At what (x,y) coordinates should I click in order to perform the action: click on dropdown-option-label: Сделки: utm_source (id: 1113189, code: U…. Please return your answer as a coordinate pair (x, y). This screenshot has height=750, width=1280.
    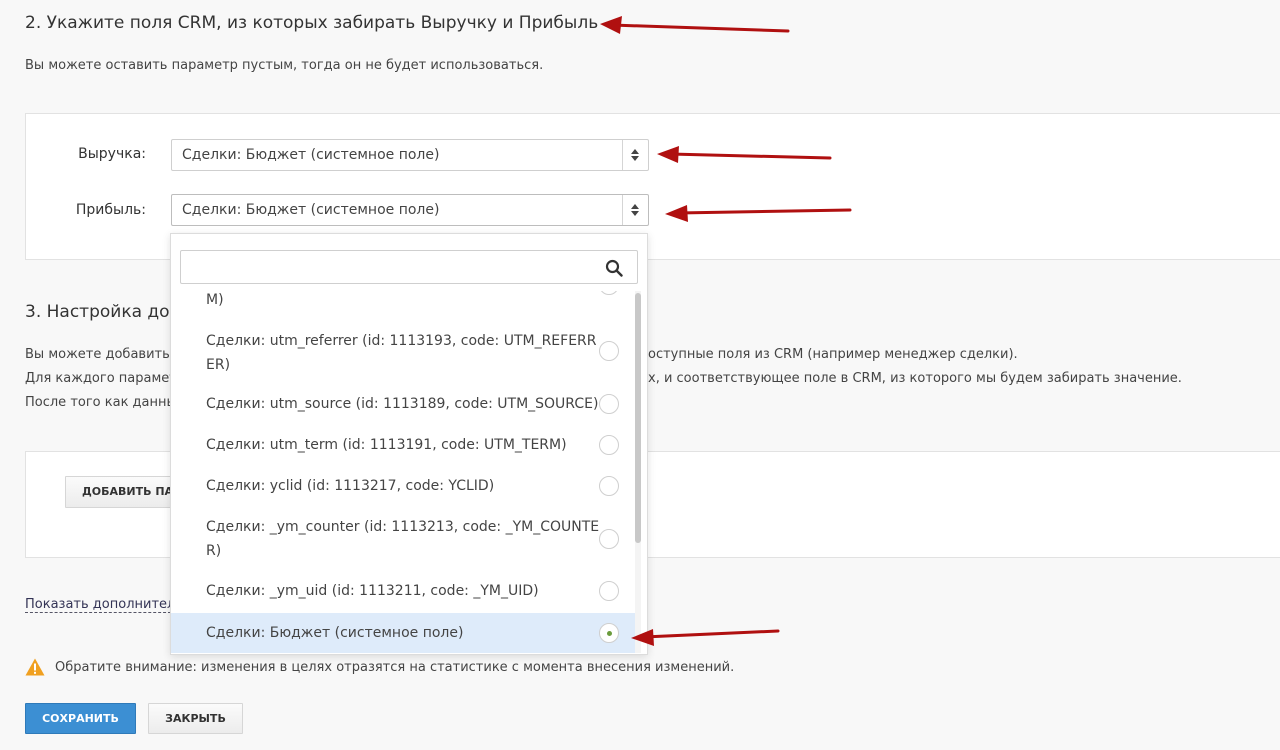
    Looking at the image, I should click on (402, 404).